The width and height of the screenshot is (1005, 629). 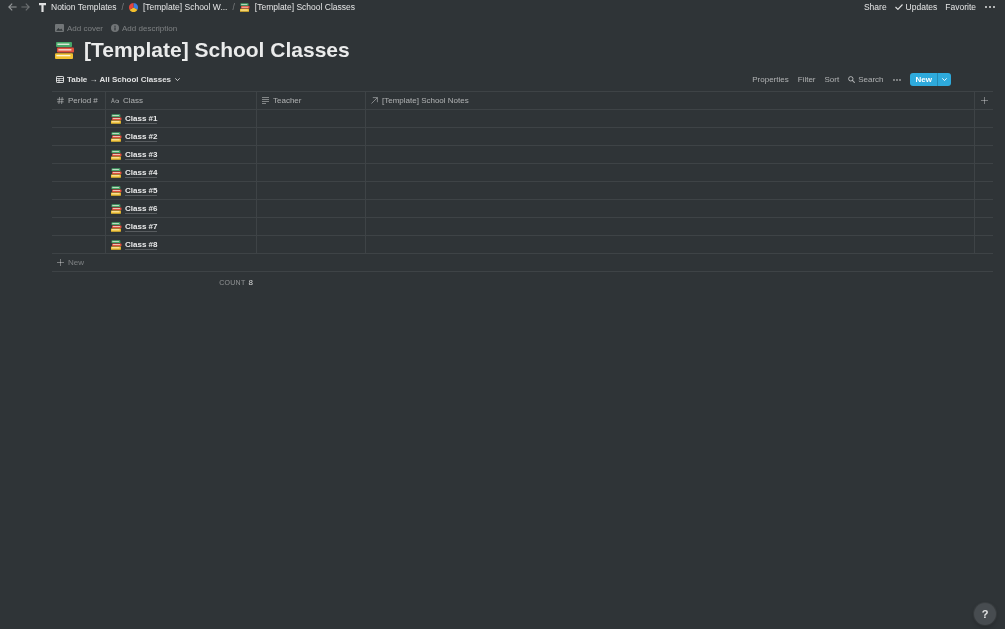 I want to click on view-selector: Table → All School Classes, so click(x=118, y=79).